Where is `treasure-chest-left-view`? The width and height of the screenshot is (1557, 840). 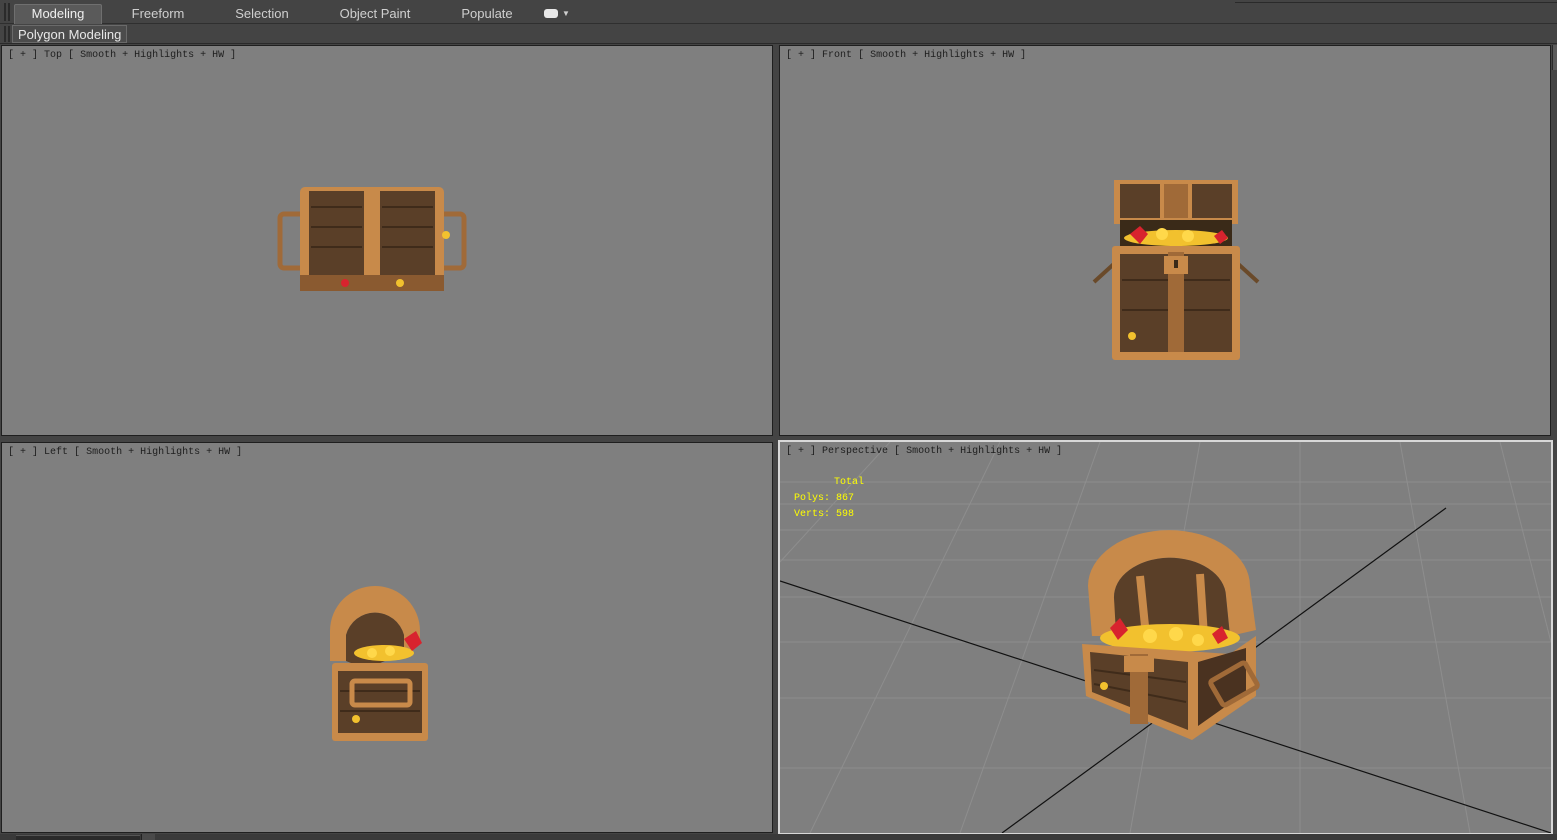
treasure-chest-left-view is located at coordinates (379, 663).